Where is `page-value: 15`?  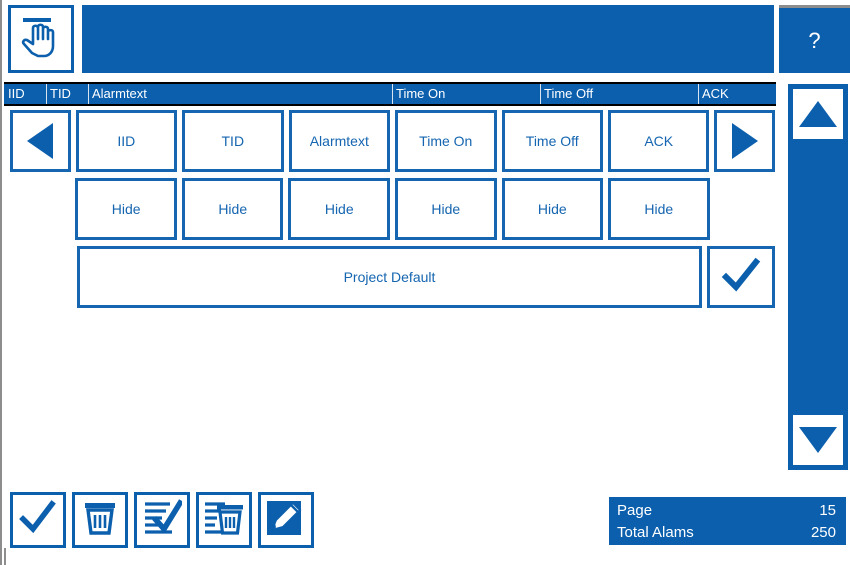
page-value: 15 is located at coordinates (827, 510).